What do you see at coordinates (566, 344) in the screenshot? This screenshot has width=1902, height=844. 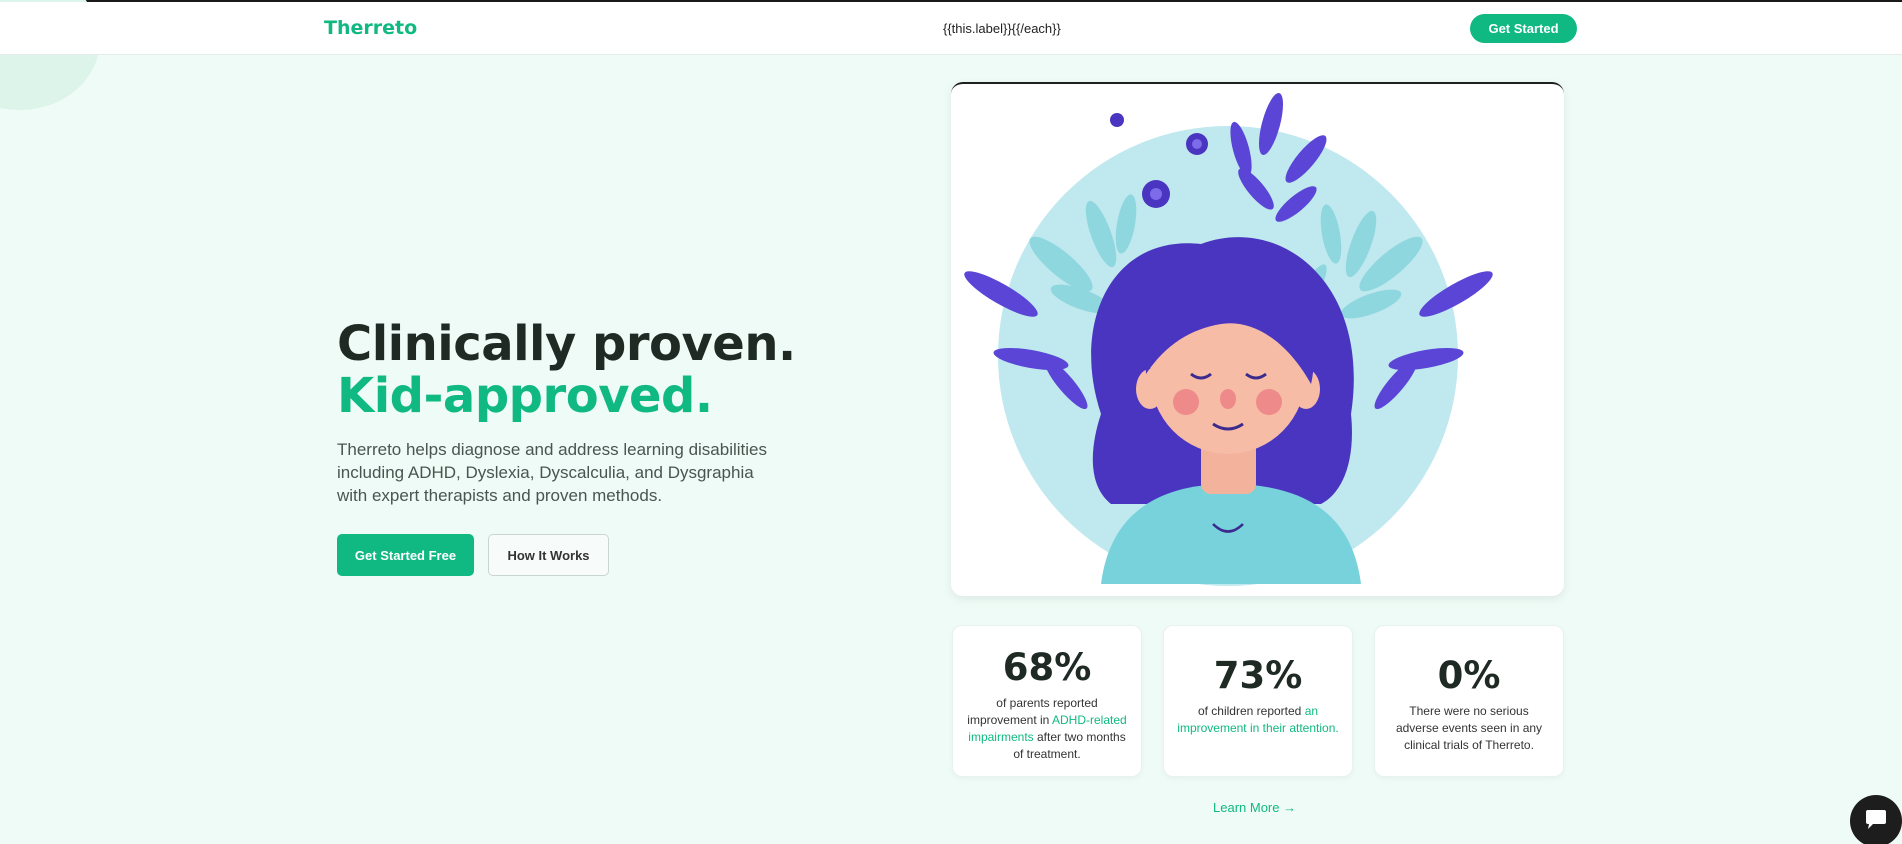 I see `hero-title-line1: Clinically proven.` at bounding box center [566, 344].